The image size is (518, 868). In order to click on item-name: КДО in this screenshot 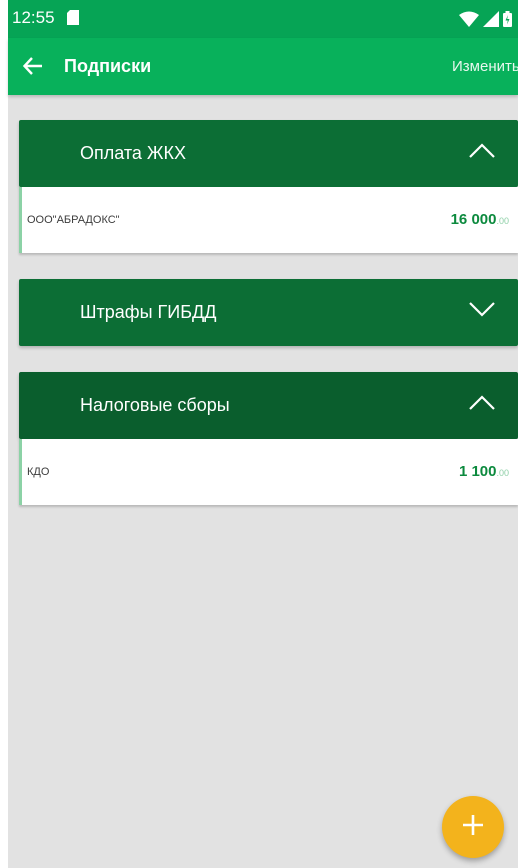, I will do `click(38, 472)`.